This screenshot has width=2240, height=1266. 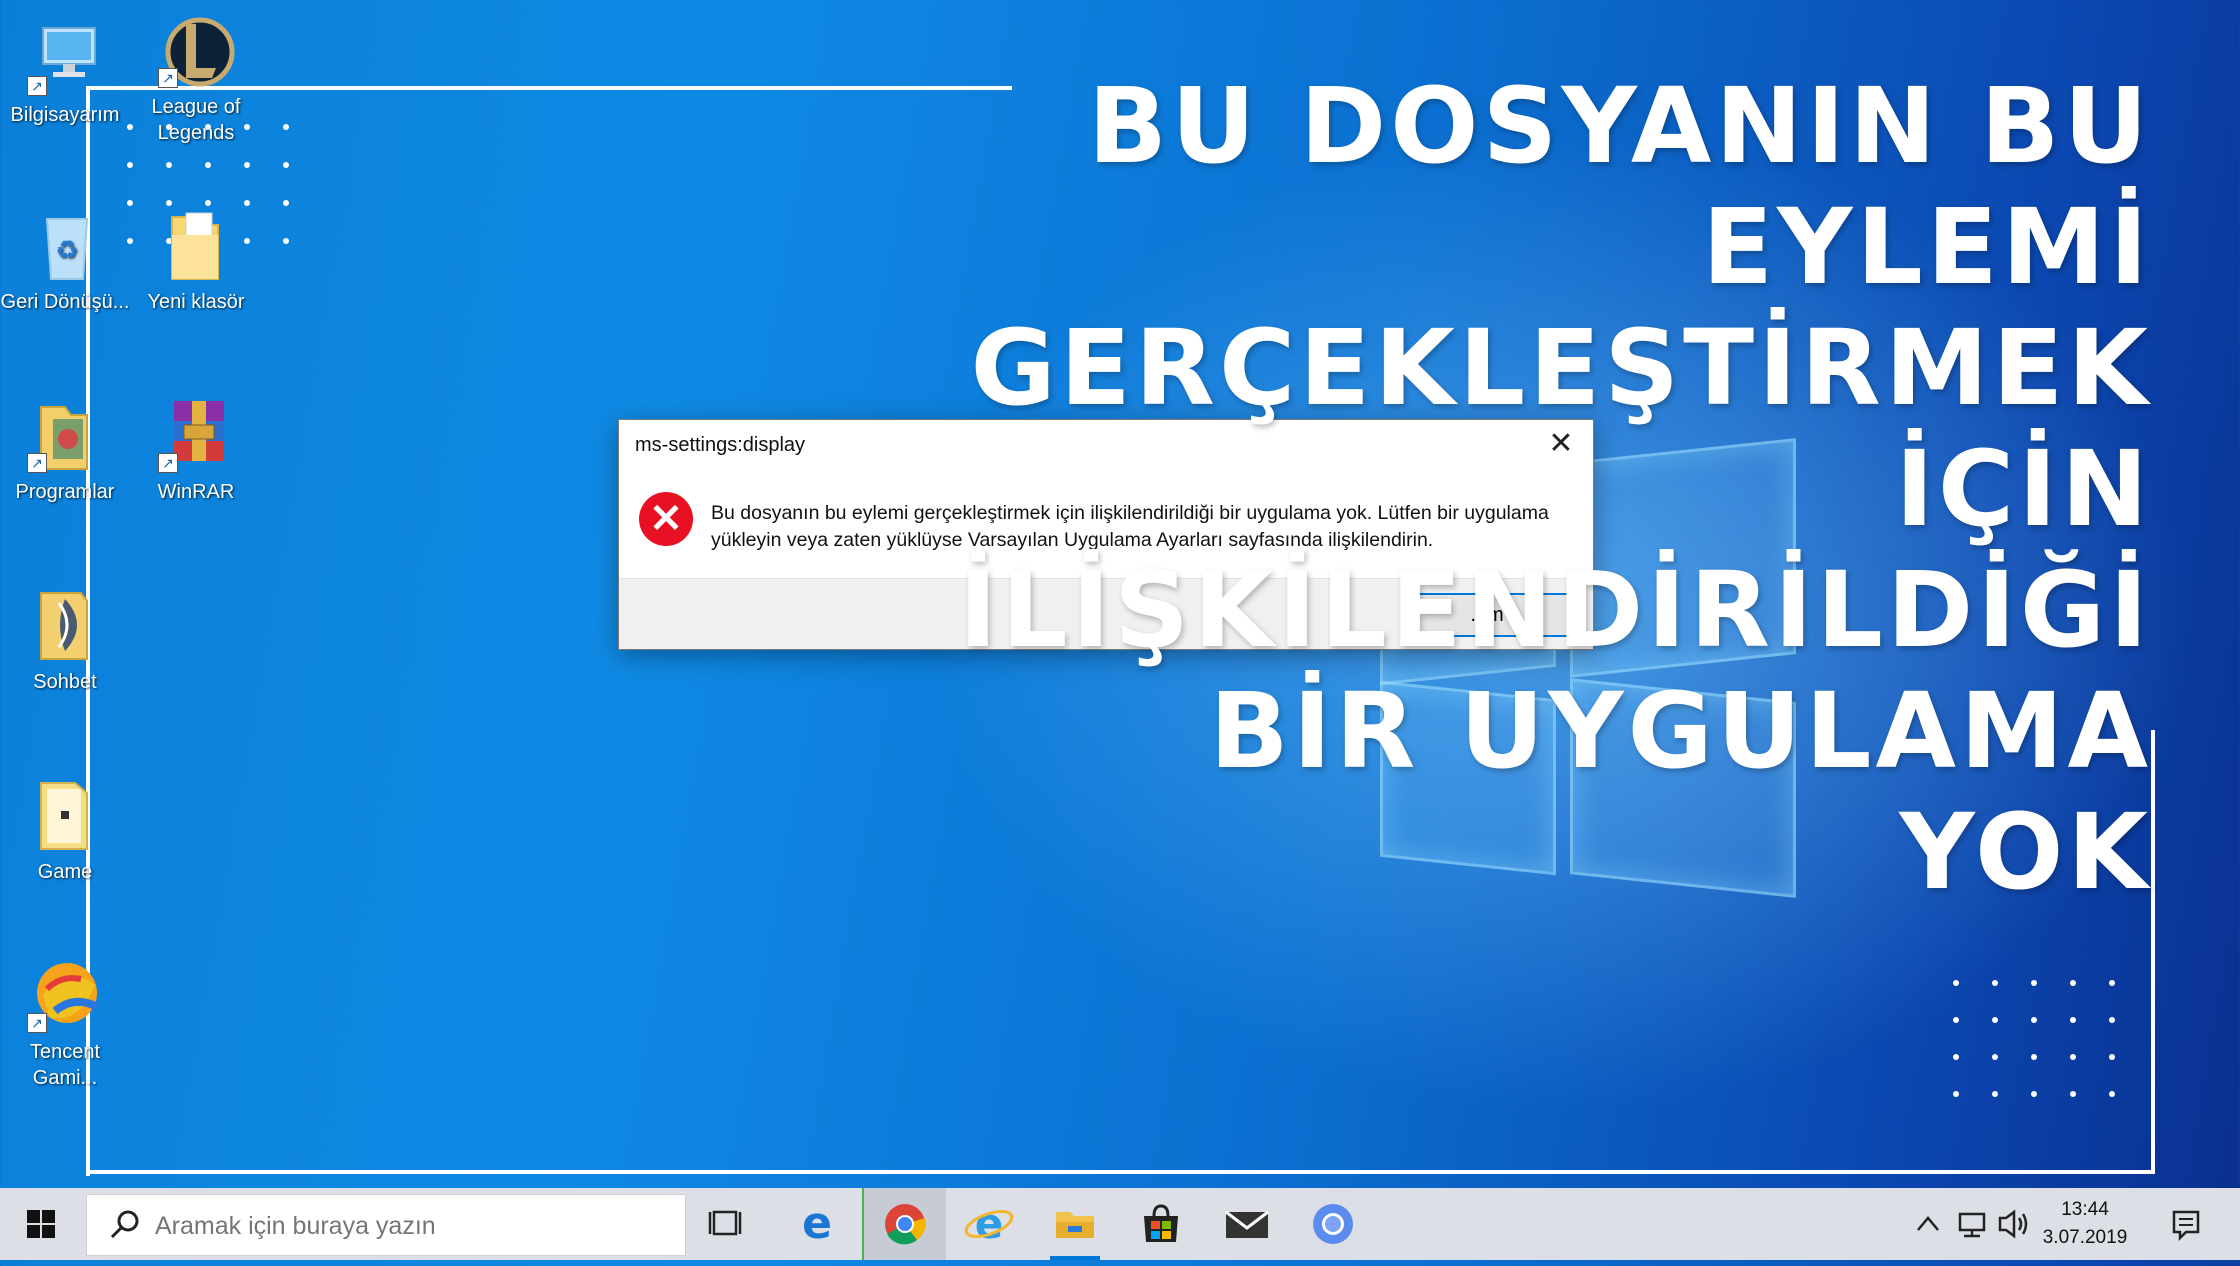 What do you see at coordinates (2025, 852) in the screenshot?
I see `headline-line: YOK` at bounding box center [2025, 852].